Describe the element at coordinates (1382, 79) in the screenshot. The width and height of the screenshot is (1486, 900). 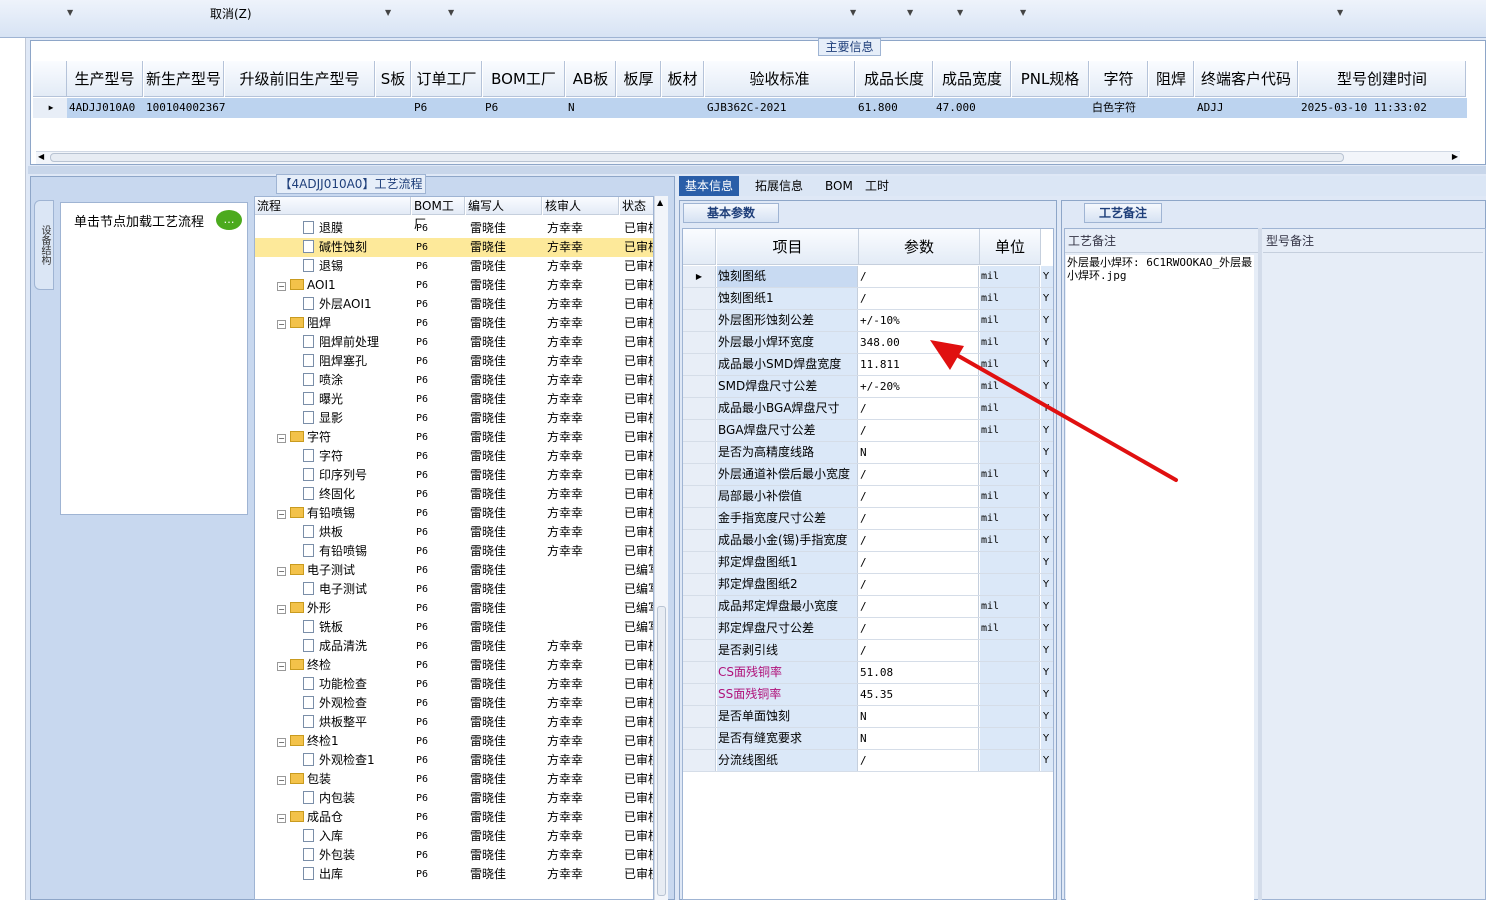
I see `column-header: 型号创建时间` at that location.